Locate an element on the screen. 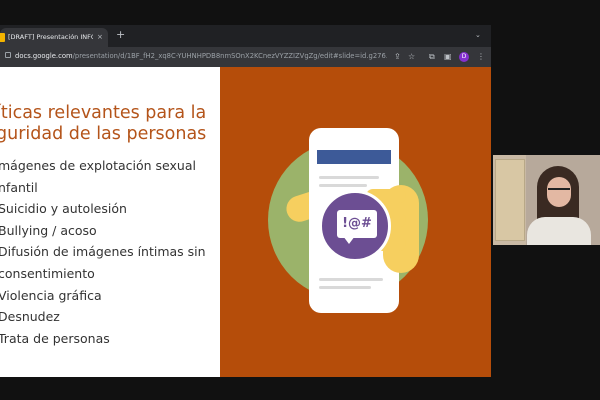  bullet-item: Suicidio y autolesión is located at coordinates (63, 209).